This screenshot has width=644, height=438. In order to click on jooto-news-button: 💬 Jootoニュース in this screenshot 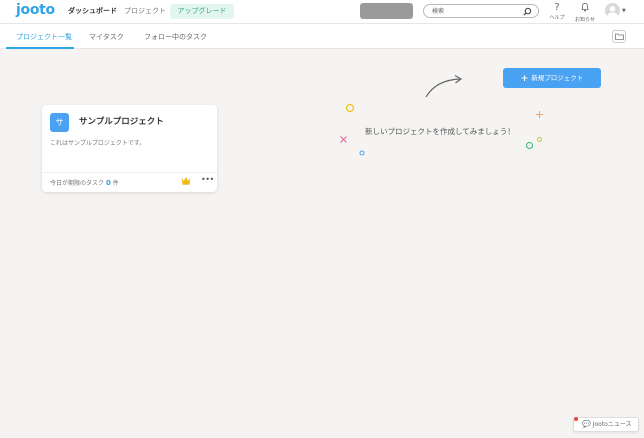, I will do `click(606, 424)`.